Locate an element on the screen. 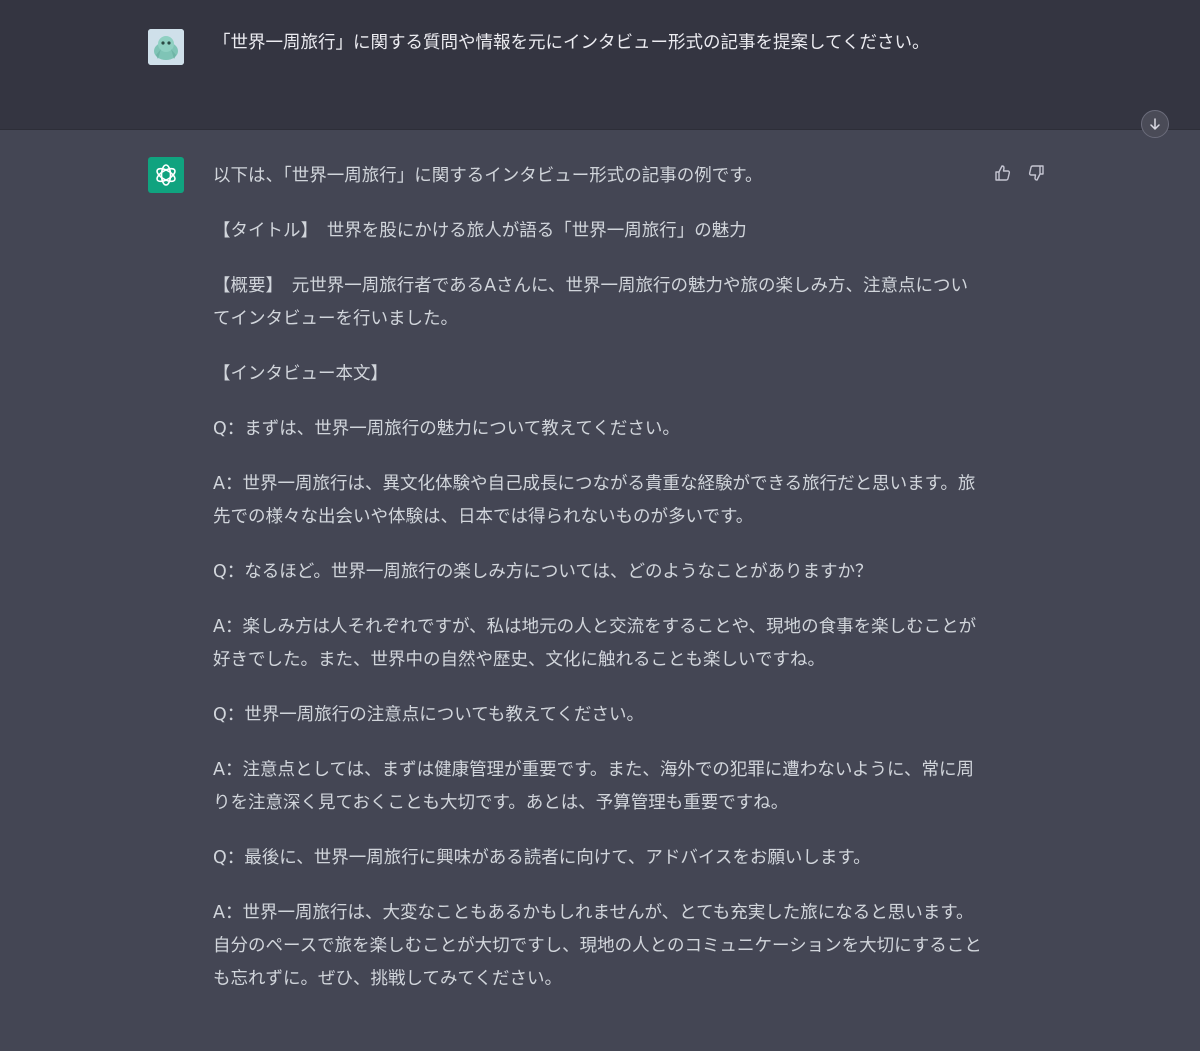  paragraph: 【タイトル】 世界を股にかける旅人が語る「世界一周旅行」の魅力 is located at coordinates (480, 231).